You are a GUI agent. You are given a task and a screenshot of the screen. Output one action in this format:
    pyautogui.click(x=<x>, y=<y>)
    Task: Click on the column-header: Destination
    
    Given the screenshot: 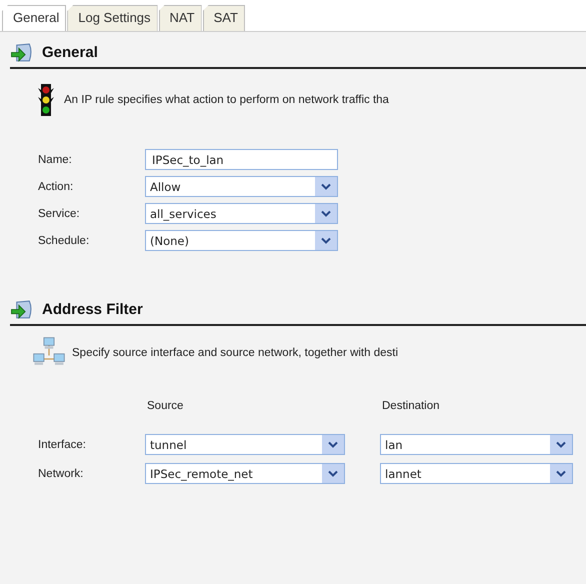 What is the action you would take?
    pyautogui.click(x=411, y=407)
    